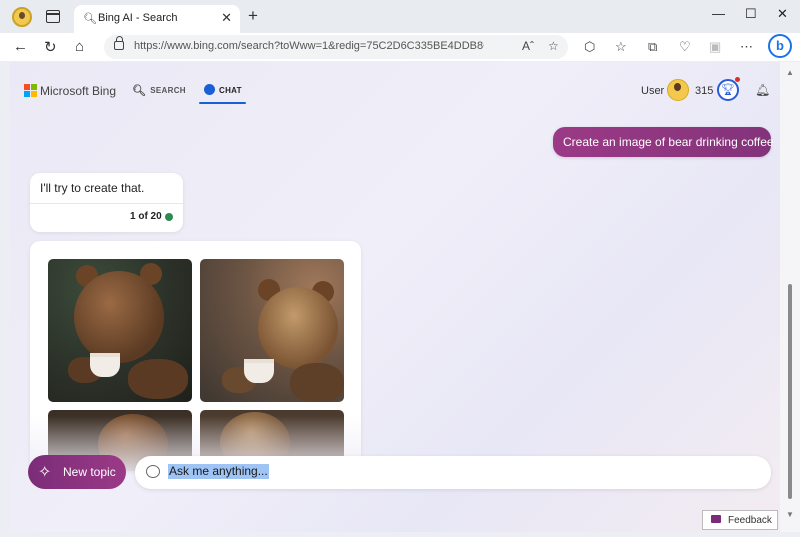 The width and height of the screenshot is (800, 537). What do you see at coordinates (50, 47) in the screenshot?
I see `refresh-button: ↻` at bounding box center [50, 47].